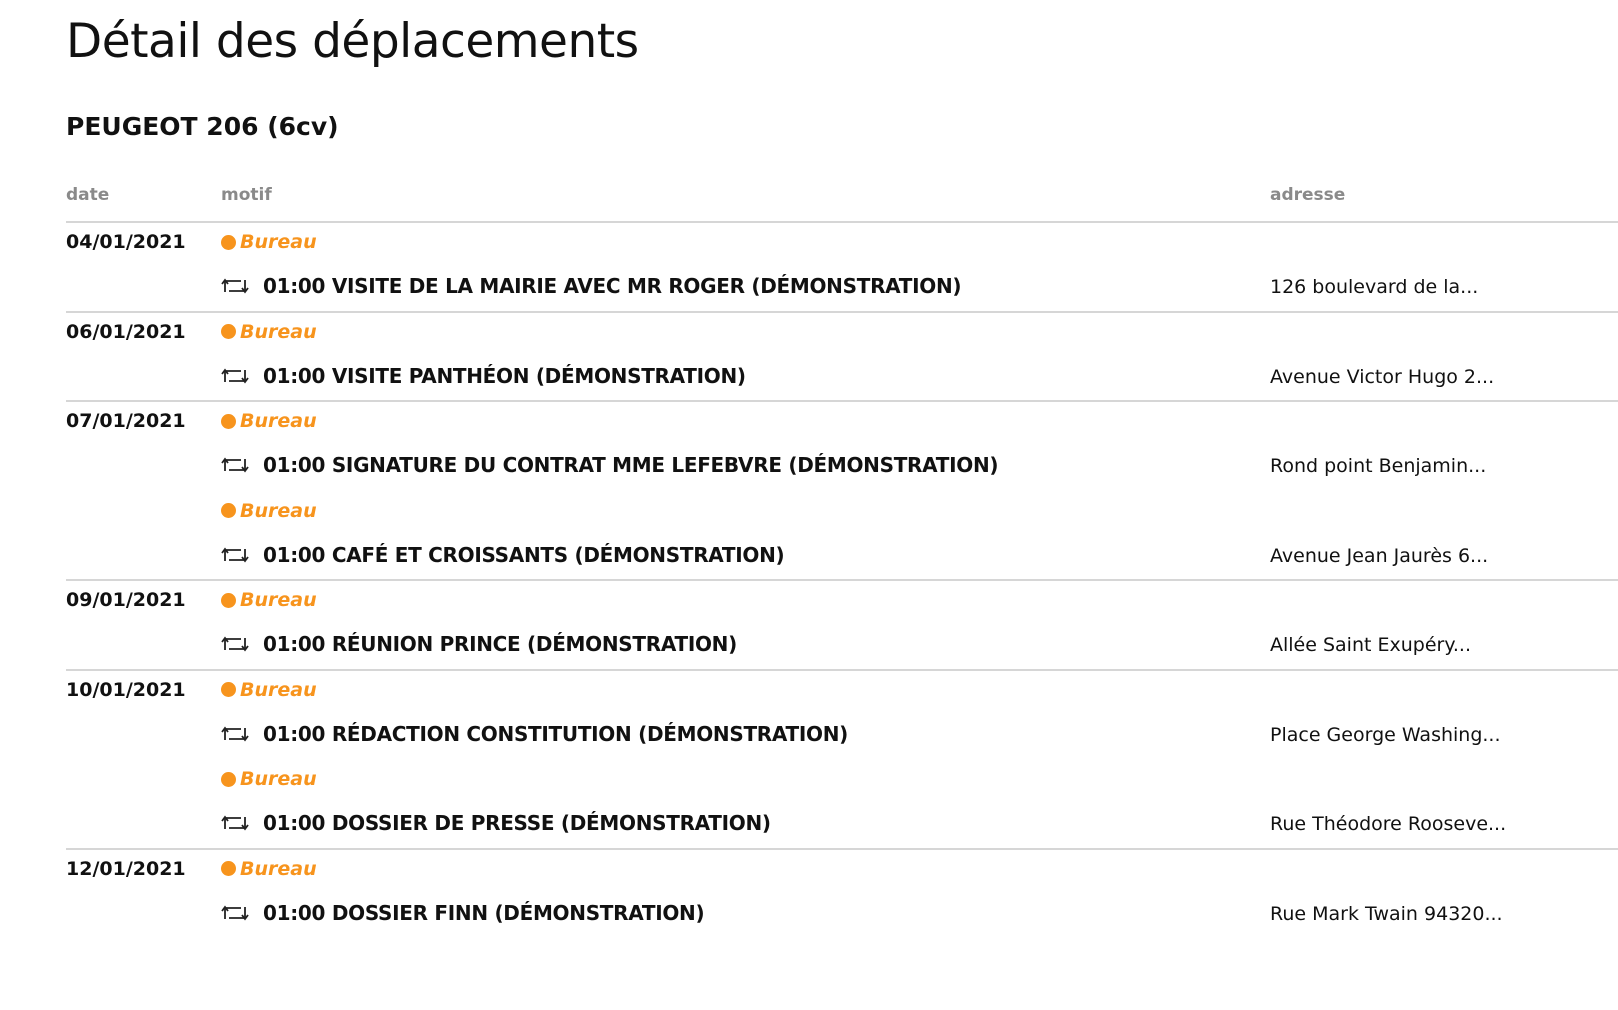 This screenshot has width=1618, height=1010. I want to click on trip-text: 01:00 DOSSIER DE PRESSE (DÉMONSTRATION), so click(517, 823).